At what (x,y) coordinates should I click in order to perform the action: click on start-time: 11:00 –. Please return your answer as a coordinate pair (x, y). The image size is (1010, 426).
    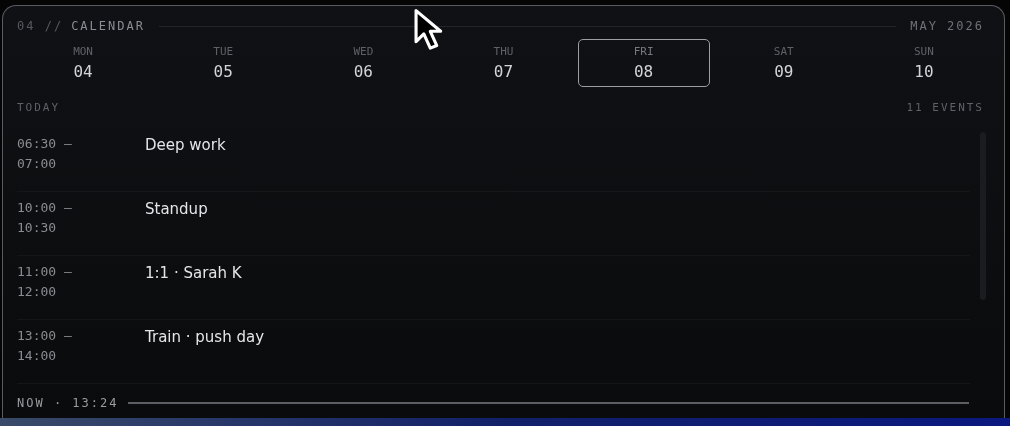
    Looking at the image, I should click on (45, 272).